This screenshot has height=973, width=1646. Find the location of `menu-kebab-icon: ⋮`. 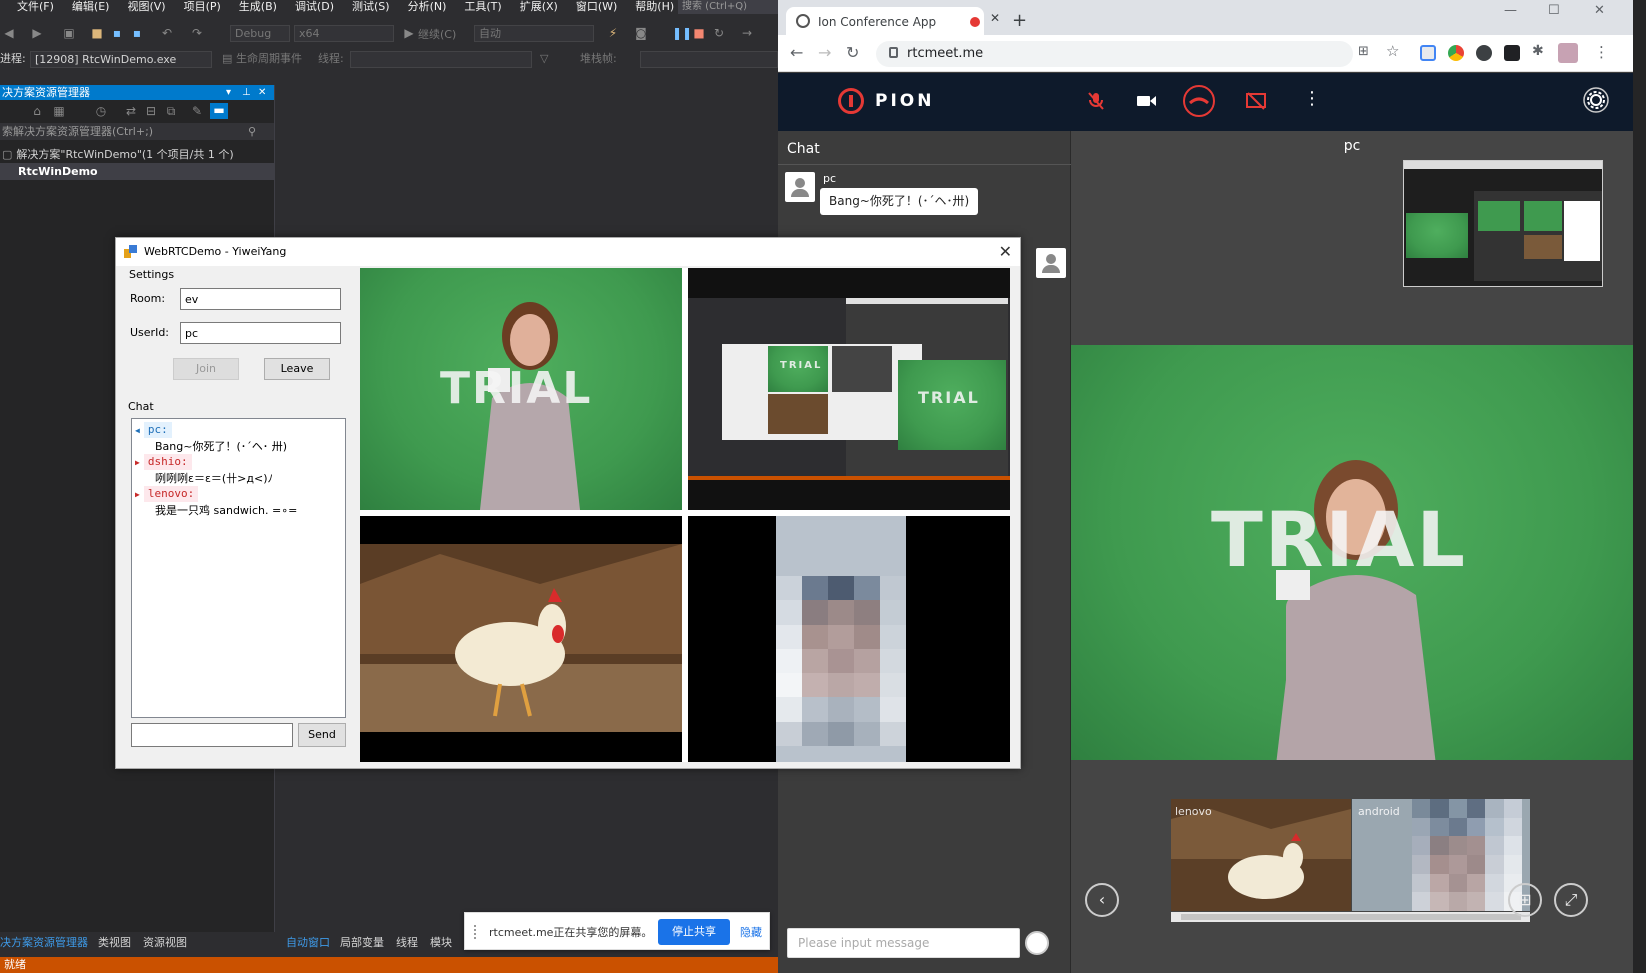

menu-kebab-icon: ⋮ is located at coordinates (1601, 52).